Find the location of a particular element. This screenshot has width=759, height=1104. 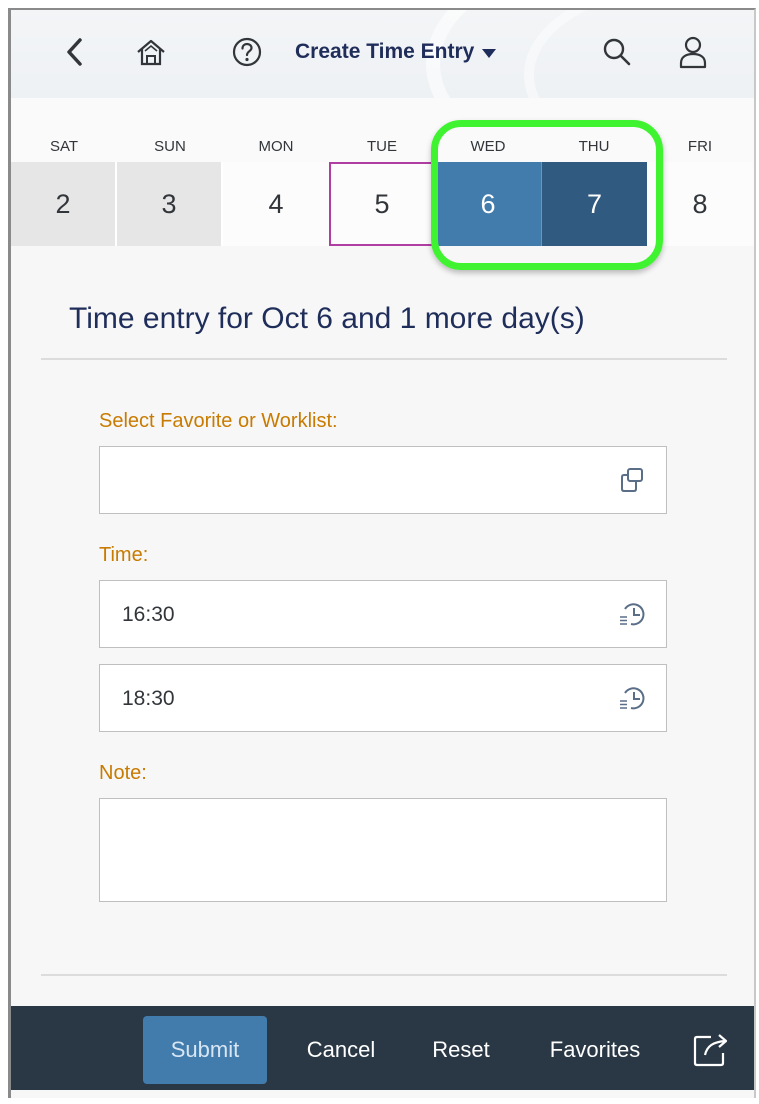

page-title: Time entry for Oct 6 and 1 more day(s) is located at coordinates (327, 318).